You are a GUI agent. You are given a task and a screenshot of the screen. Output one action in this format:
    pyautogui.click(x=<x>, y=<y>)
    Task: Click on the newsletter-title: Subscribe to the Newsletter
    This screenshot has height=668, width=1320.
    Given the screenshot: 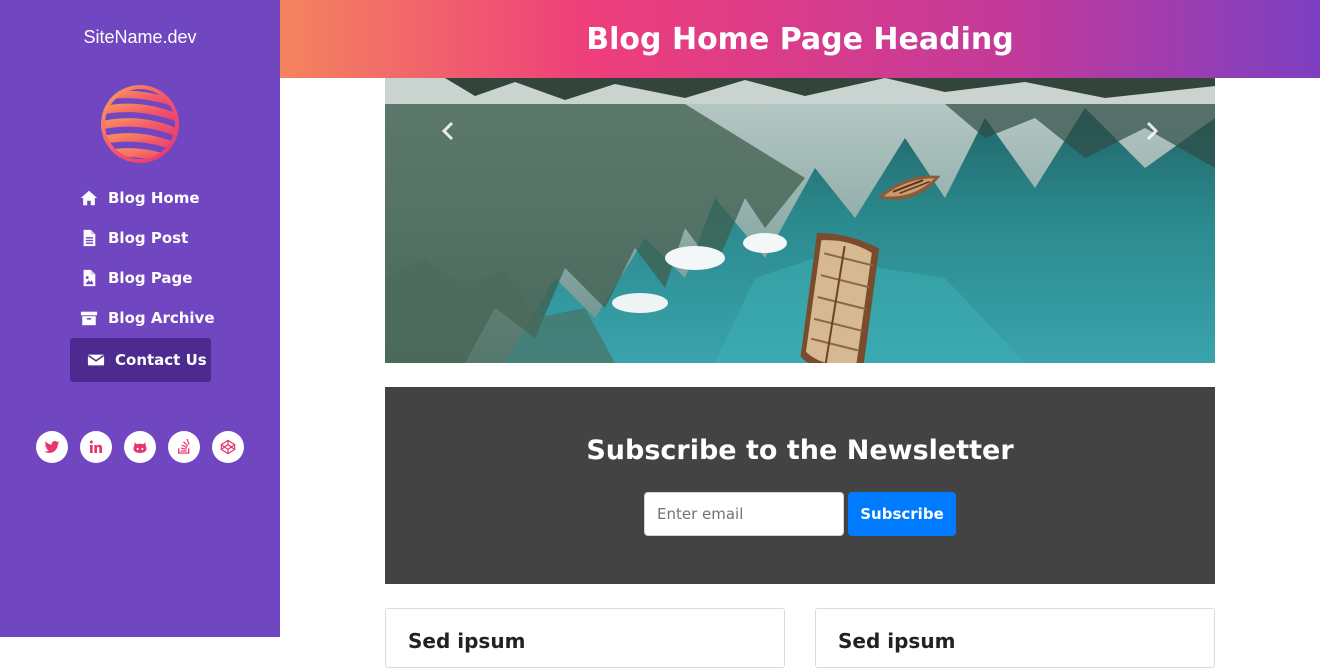 What is the action you would take?
    pyautogui.click(x=800, y=450)
    